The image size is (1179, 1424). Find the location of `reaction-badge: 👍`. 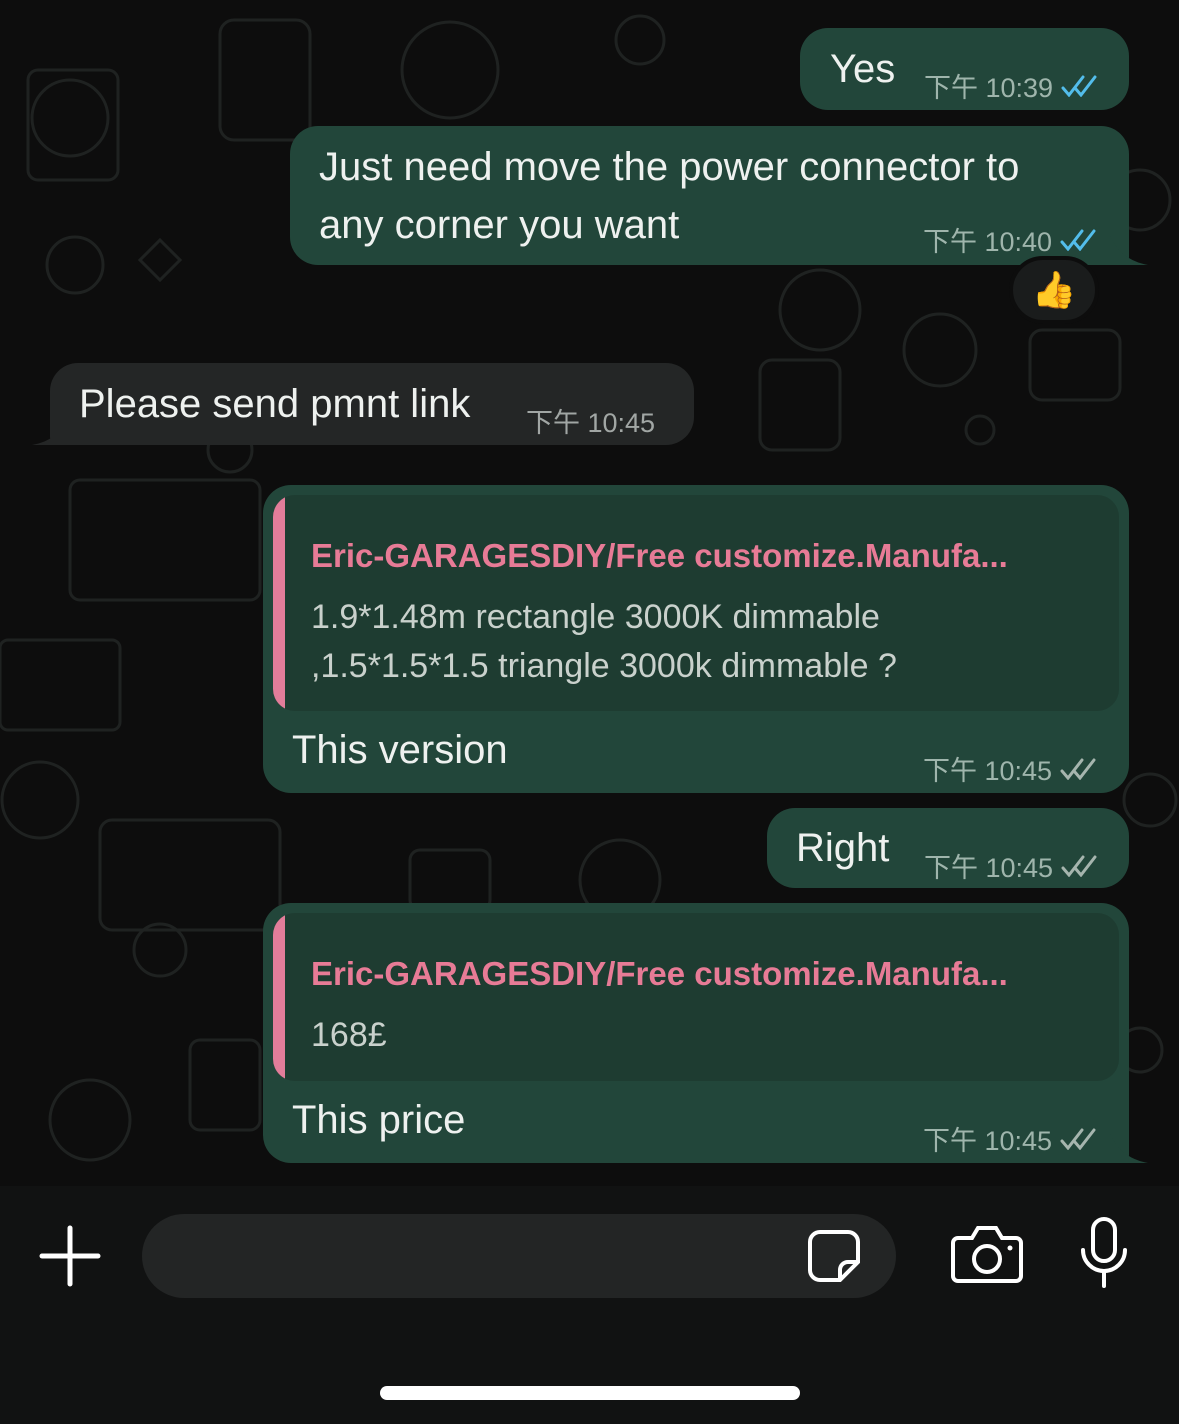

reaction-badge: 👍 is located at coordinates (1054, 290).